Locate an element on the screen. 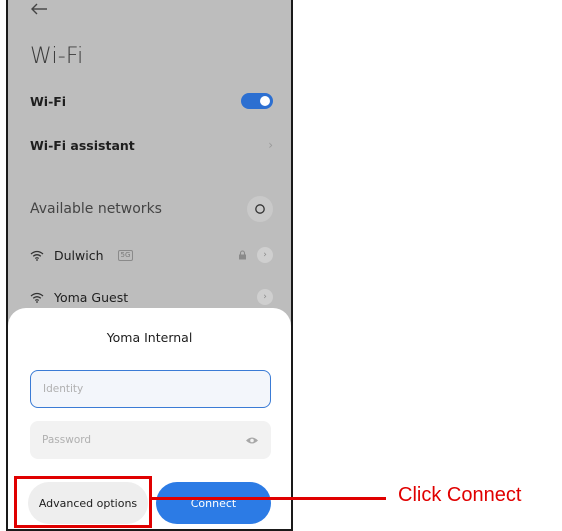  network-name: Dulwich is located at coordinates (79, 255).